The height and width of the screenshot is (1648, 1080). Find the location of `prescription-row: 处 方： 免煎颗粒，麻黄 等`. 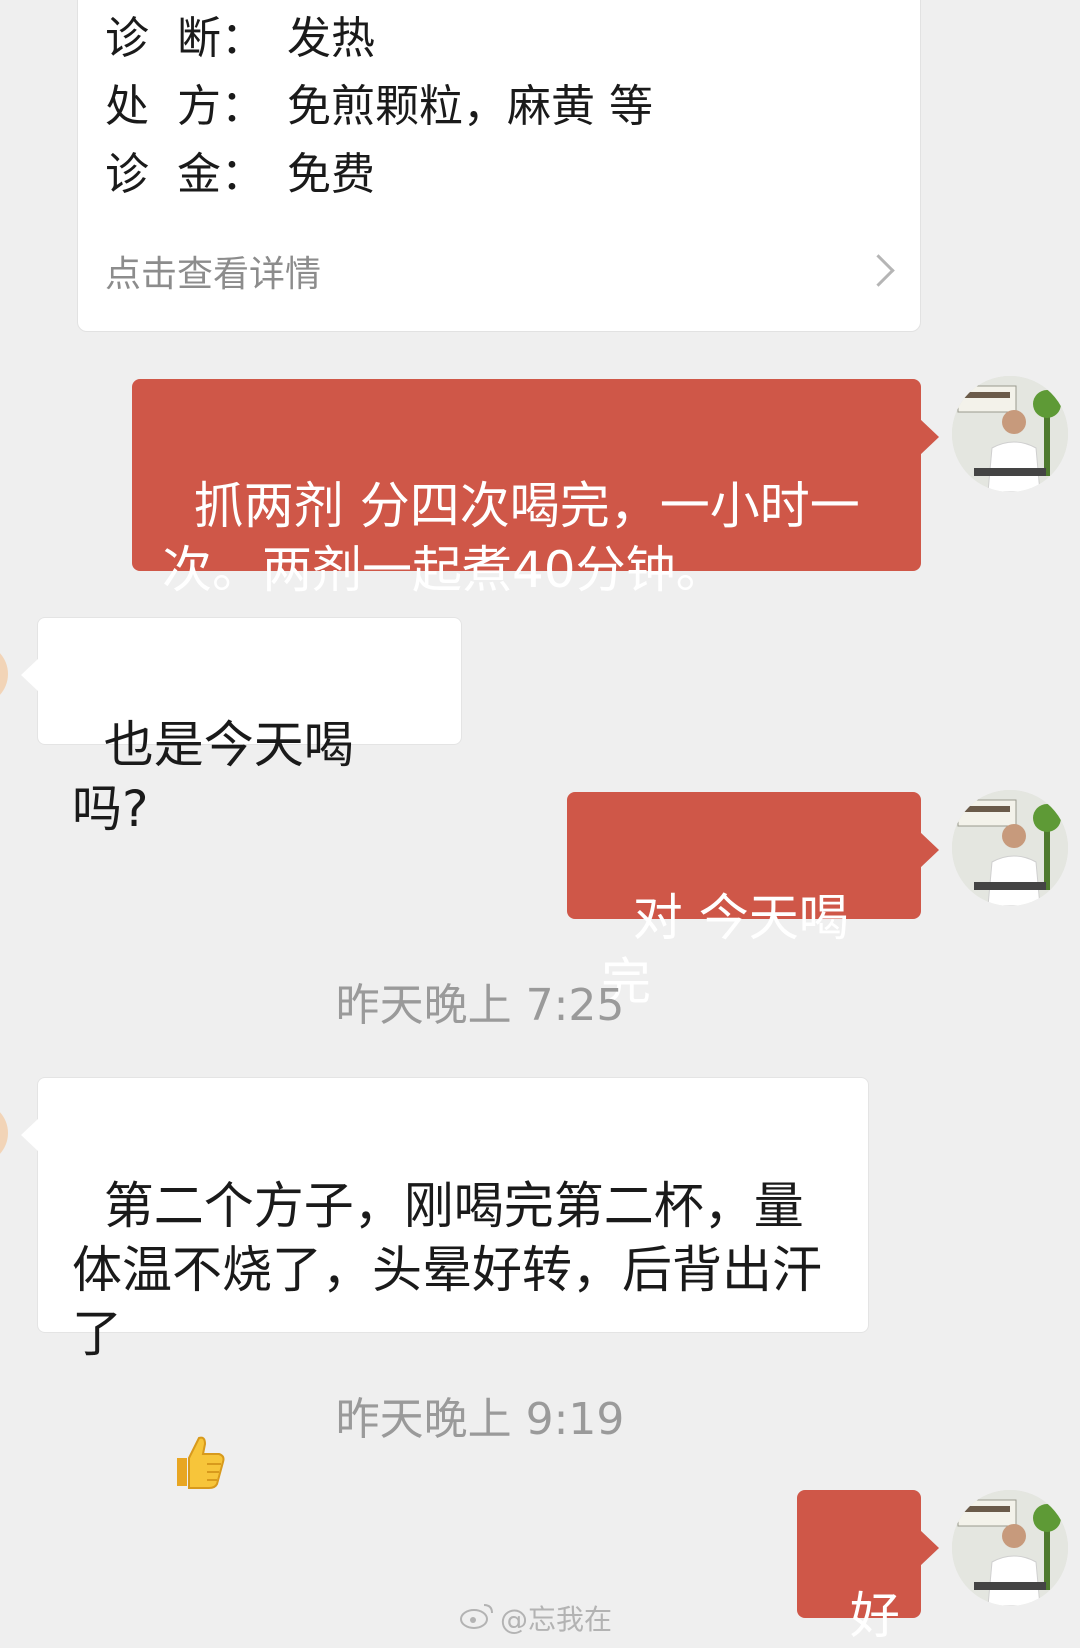

prescription-row: 处 方： 免煎颗粒，麻黄 等 is located at coordinates (379, 107).